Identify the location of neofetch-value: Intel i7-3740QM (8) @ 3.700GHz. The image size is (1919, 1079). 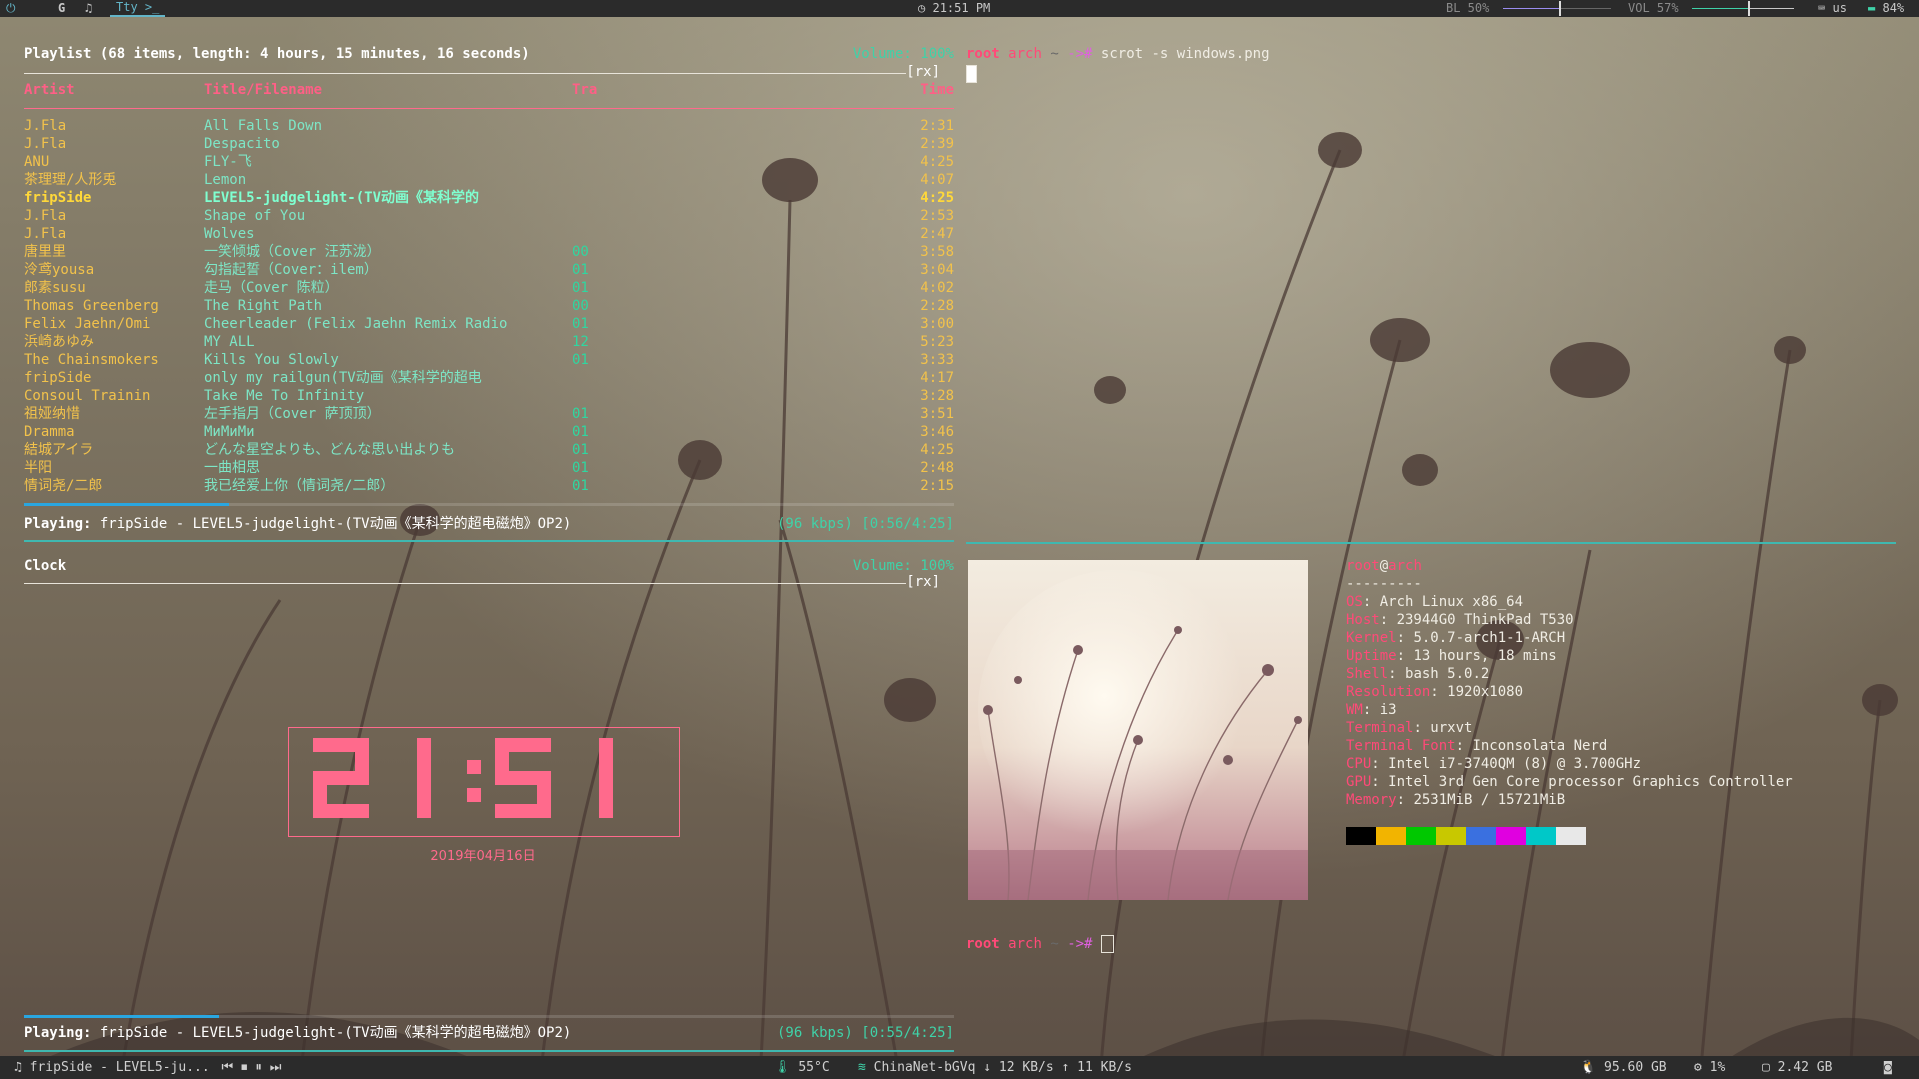
(1515, 764).